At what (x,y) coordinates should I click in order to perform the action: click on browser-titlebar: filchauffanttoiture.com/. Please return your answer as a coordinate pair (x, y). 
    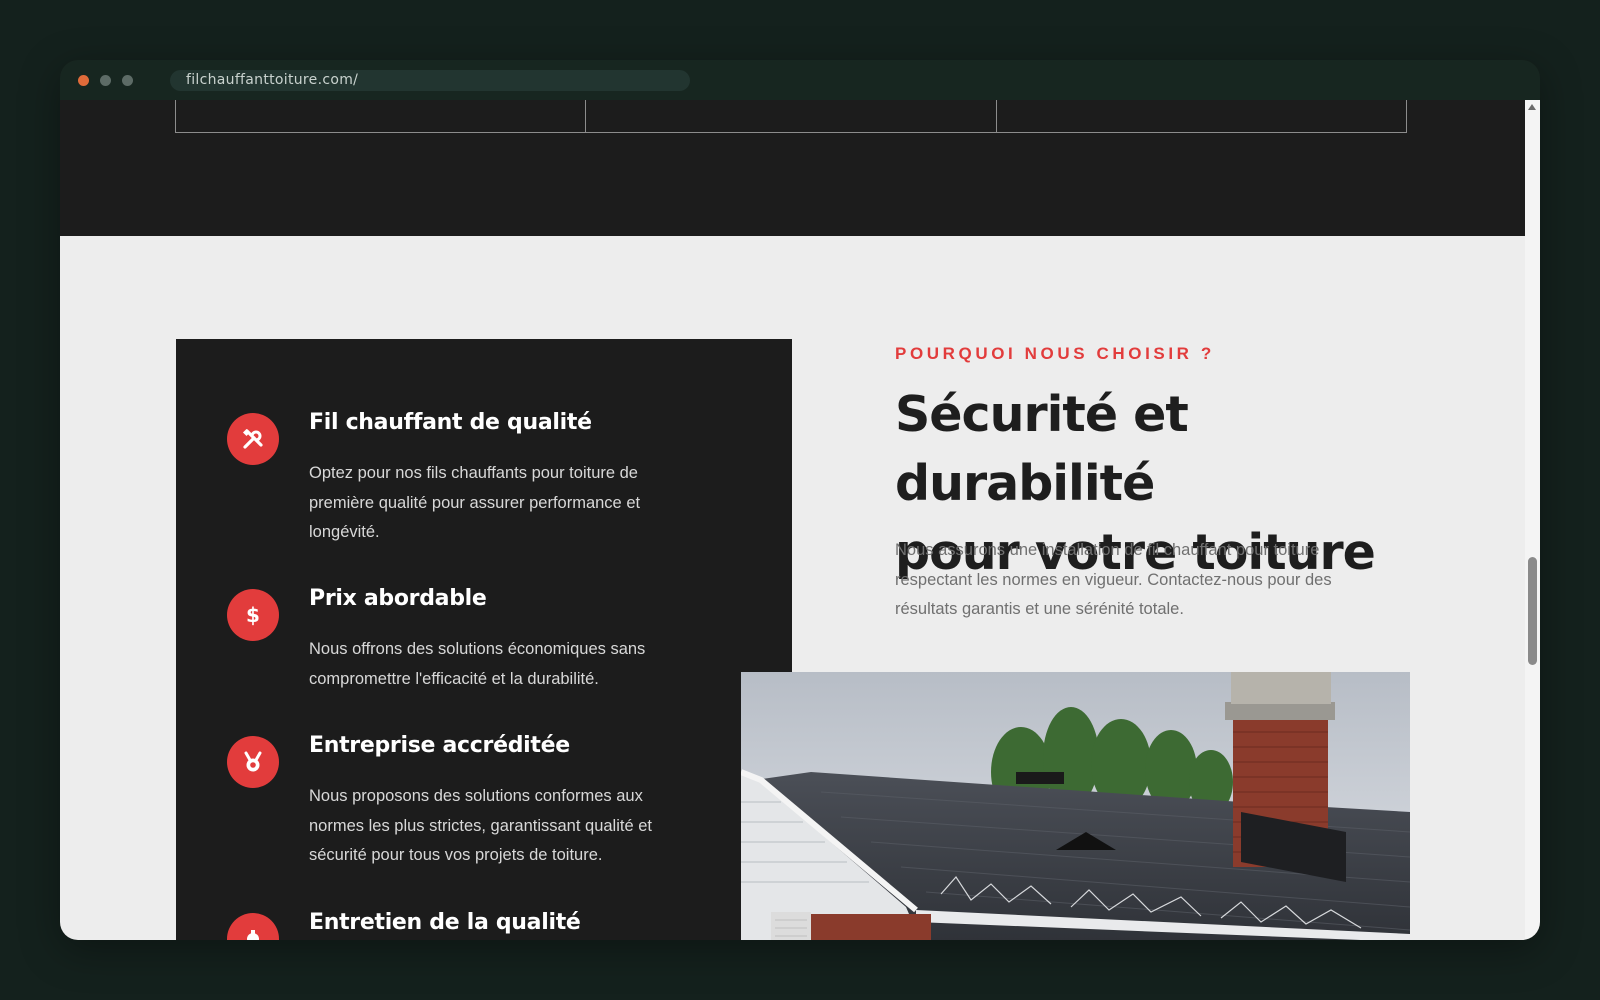
    Looking at the image, I should click on (800, 80).